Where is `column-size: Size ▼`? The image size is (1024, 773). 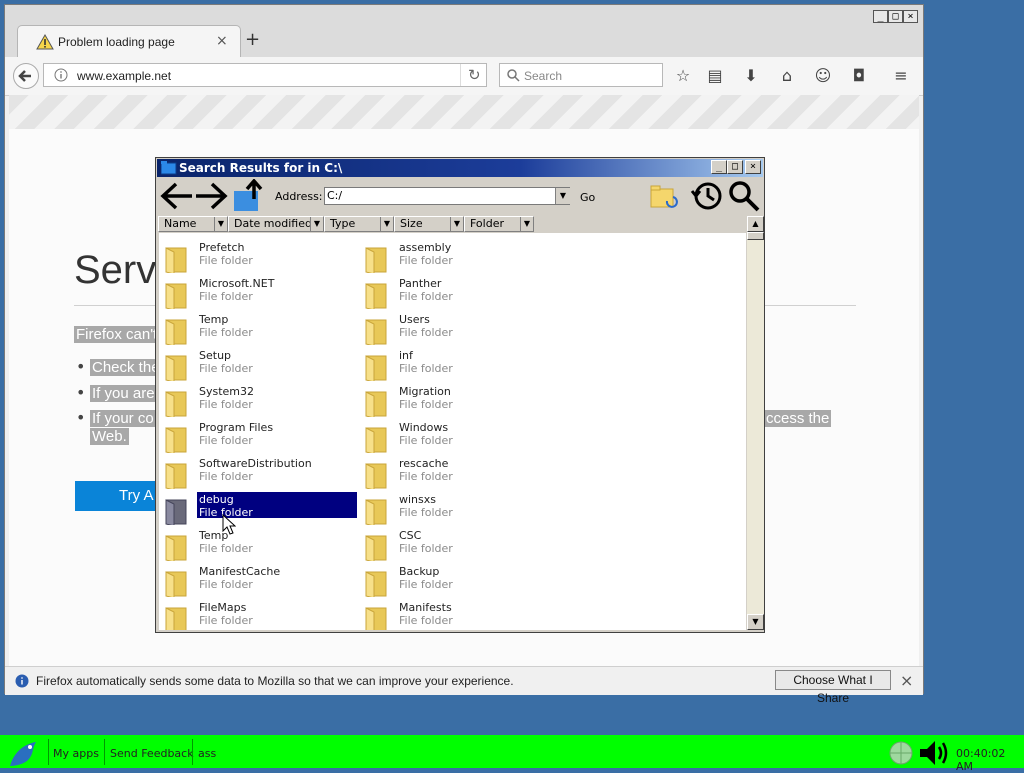 column-size: Size ▼ is located at coordinates (429, 224).